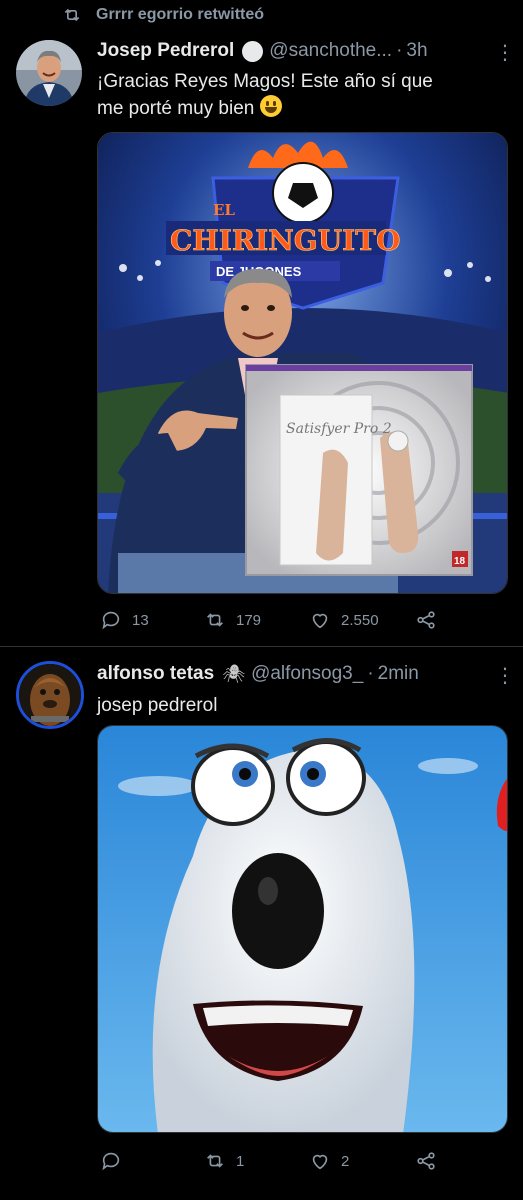 The height and width of the screenshot is (1200, 523). What do you see at coordinates (307, 674) in the screenshot?
I see `author-handle: @alfonsog3_` at bounding box center [307, 674].